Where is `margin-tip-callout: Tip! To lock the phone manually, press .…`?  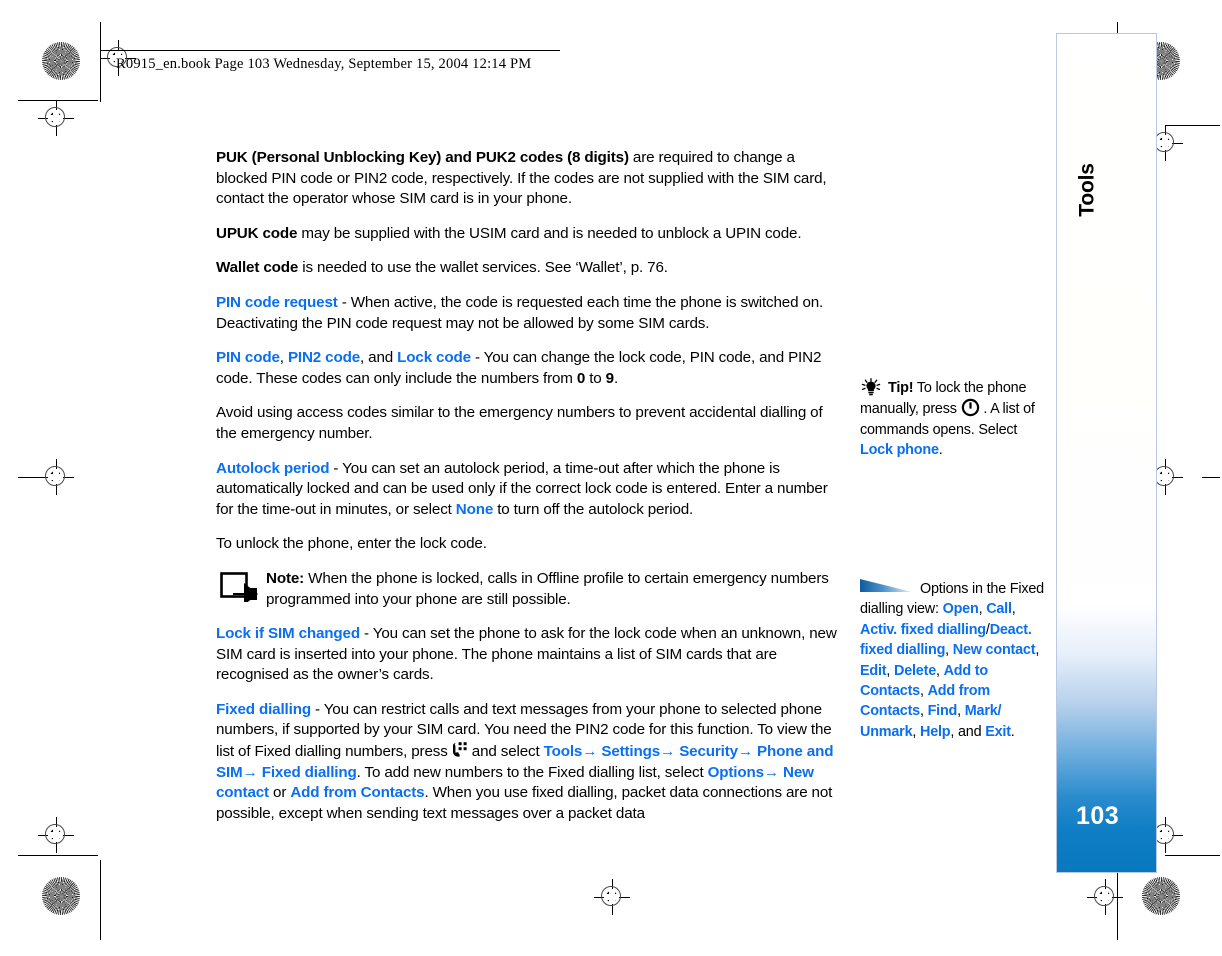
margin-tip-callout: Tip! To lock the phone manually, press .… is located at coordinates (955, 419).